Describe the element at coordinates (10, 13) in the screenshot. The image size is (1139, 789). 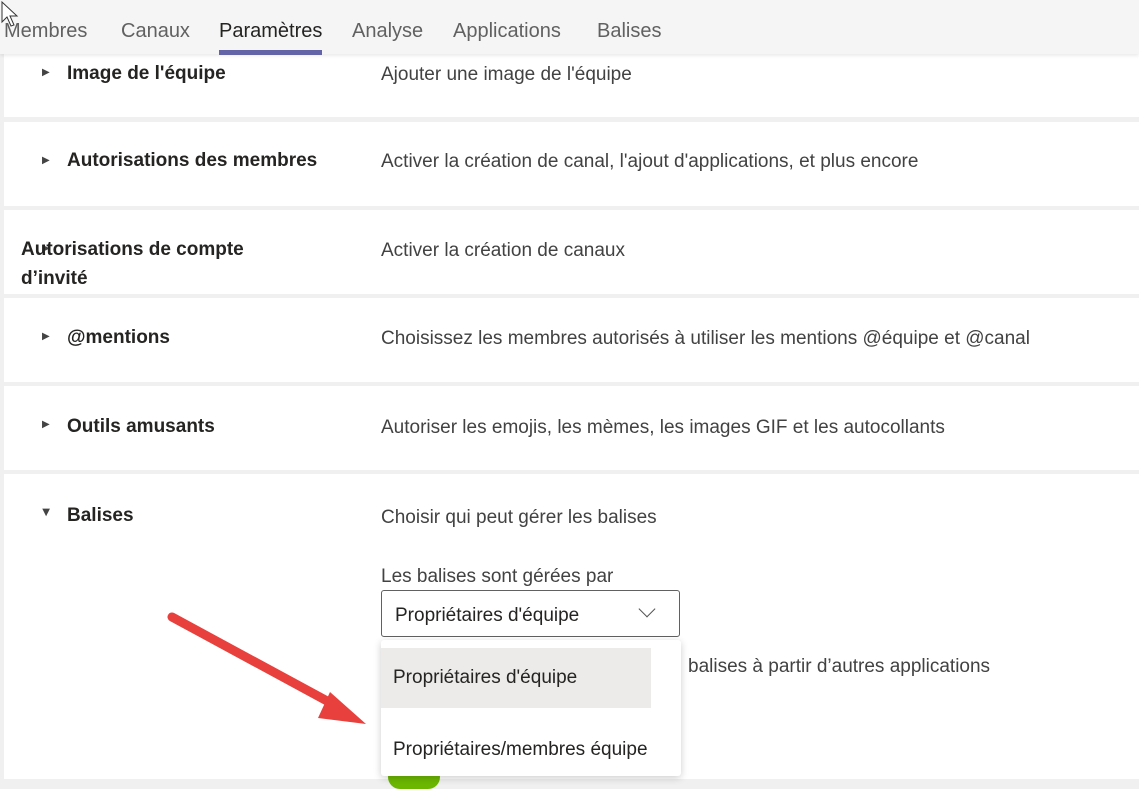
I see `mouse-cursor-icon` at that location.